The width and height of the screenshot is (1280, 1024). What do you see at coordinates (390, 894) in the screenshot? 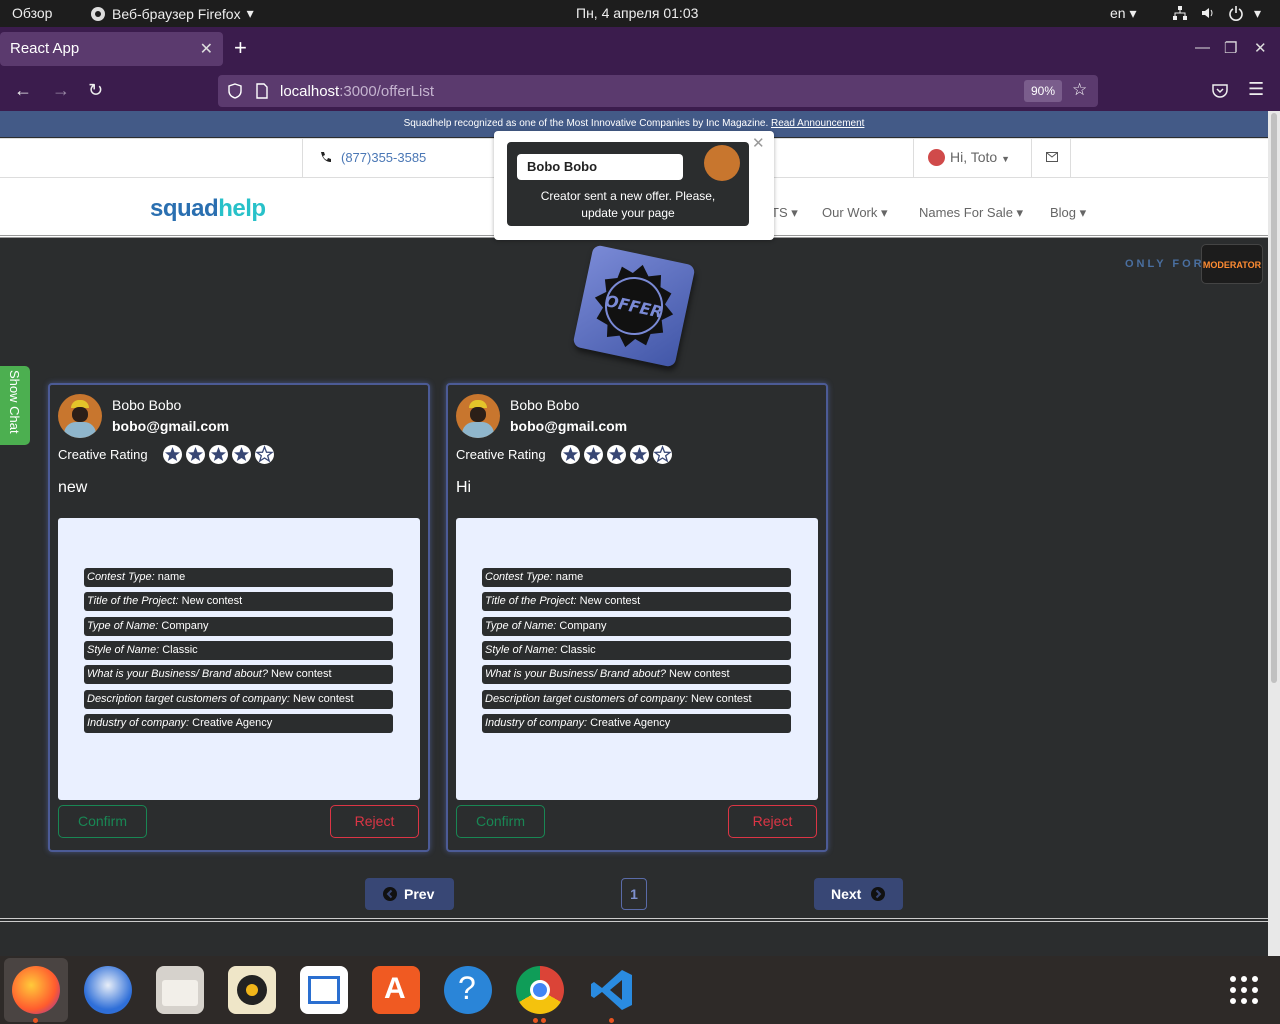
I see `arrow-left-circle-icon` at bounding box center [390, 894].